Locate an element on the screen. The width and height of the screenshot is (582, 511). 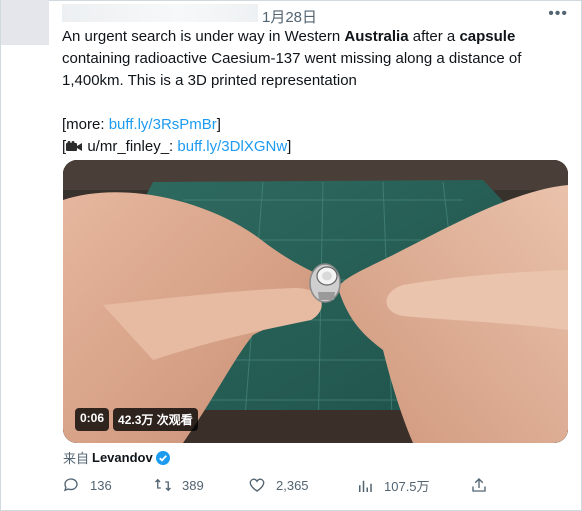
more-link: buff.ly/3RsPmBr is located at coordinates (163, 124).